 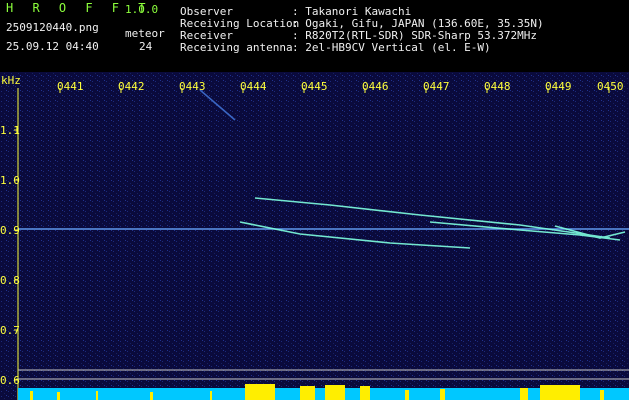 What do you see at coordinates (10, 180) in the screenshot?
I see `freq-tick-1-0: 1.0` at bounding box center [10, 180].